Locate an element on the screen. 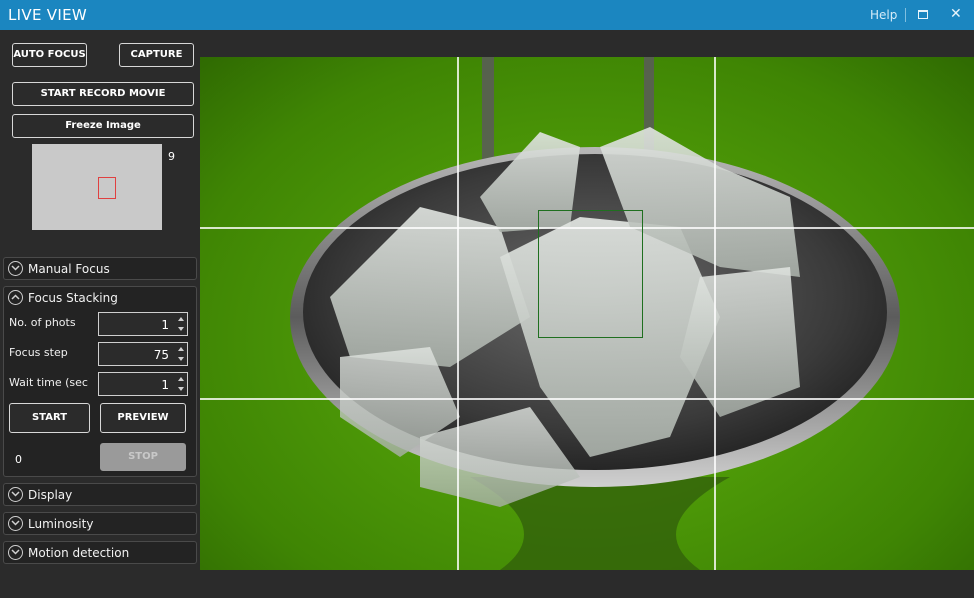 Image resolution: width=974 pixels, height=598 pixels. luminosity-header: Luminosity is located at coordinates (101, 524).